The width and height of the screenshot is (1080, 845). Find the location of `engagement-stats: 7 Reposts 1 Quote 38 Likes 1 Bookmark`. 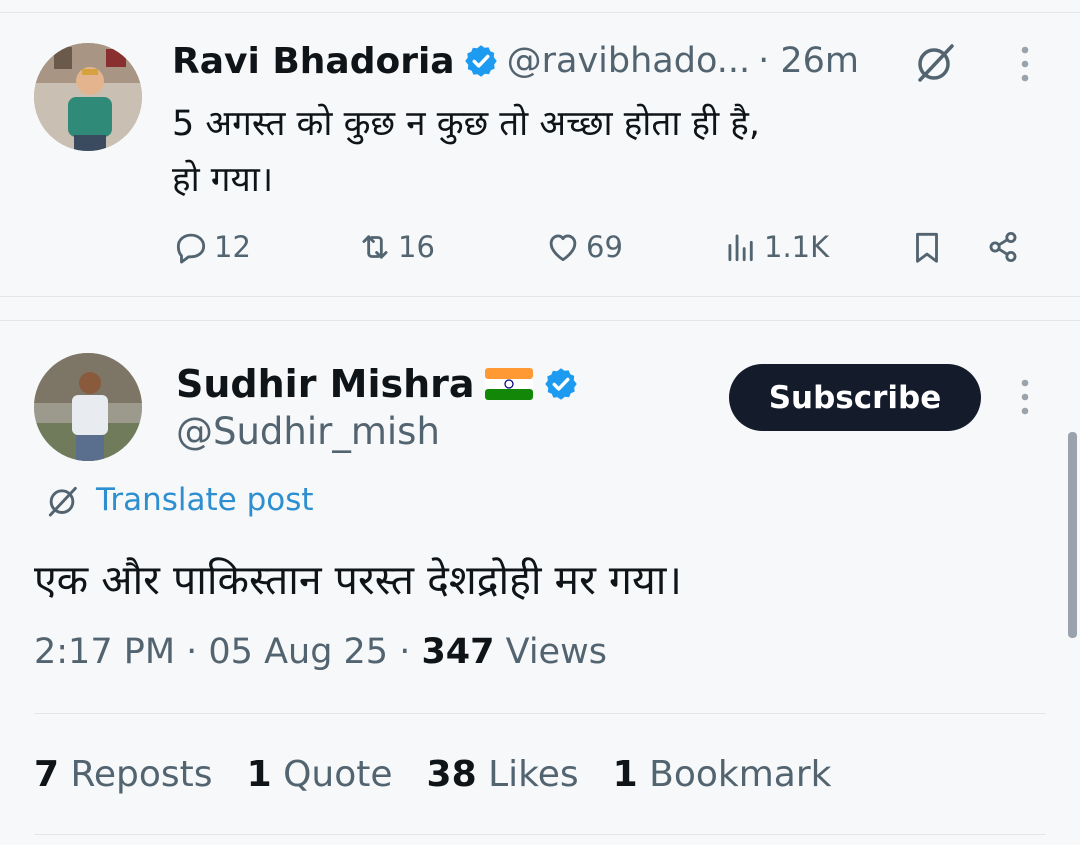

engagement-stats: 7 Reposts 1 Quote 38 Likes 1 Bookmark is located at coordinates (433, 774).